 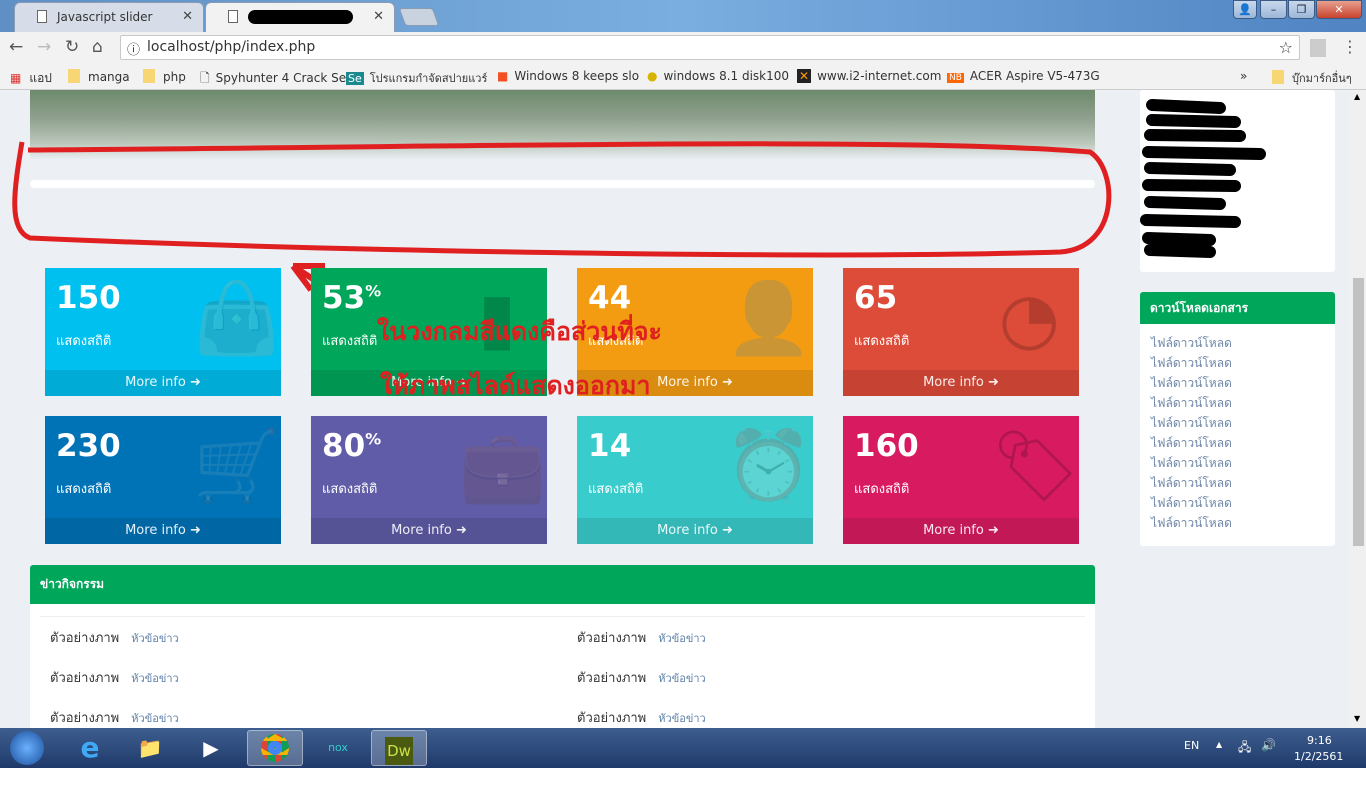 I want to click on joomla-icon: ✕, so click(x=804, y=76).